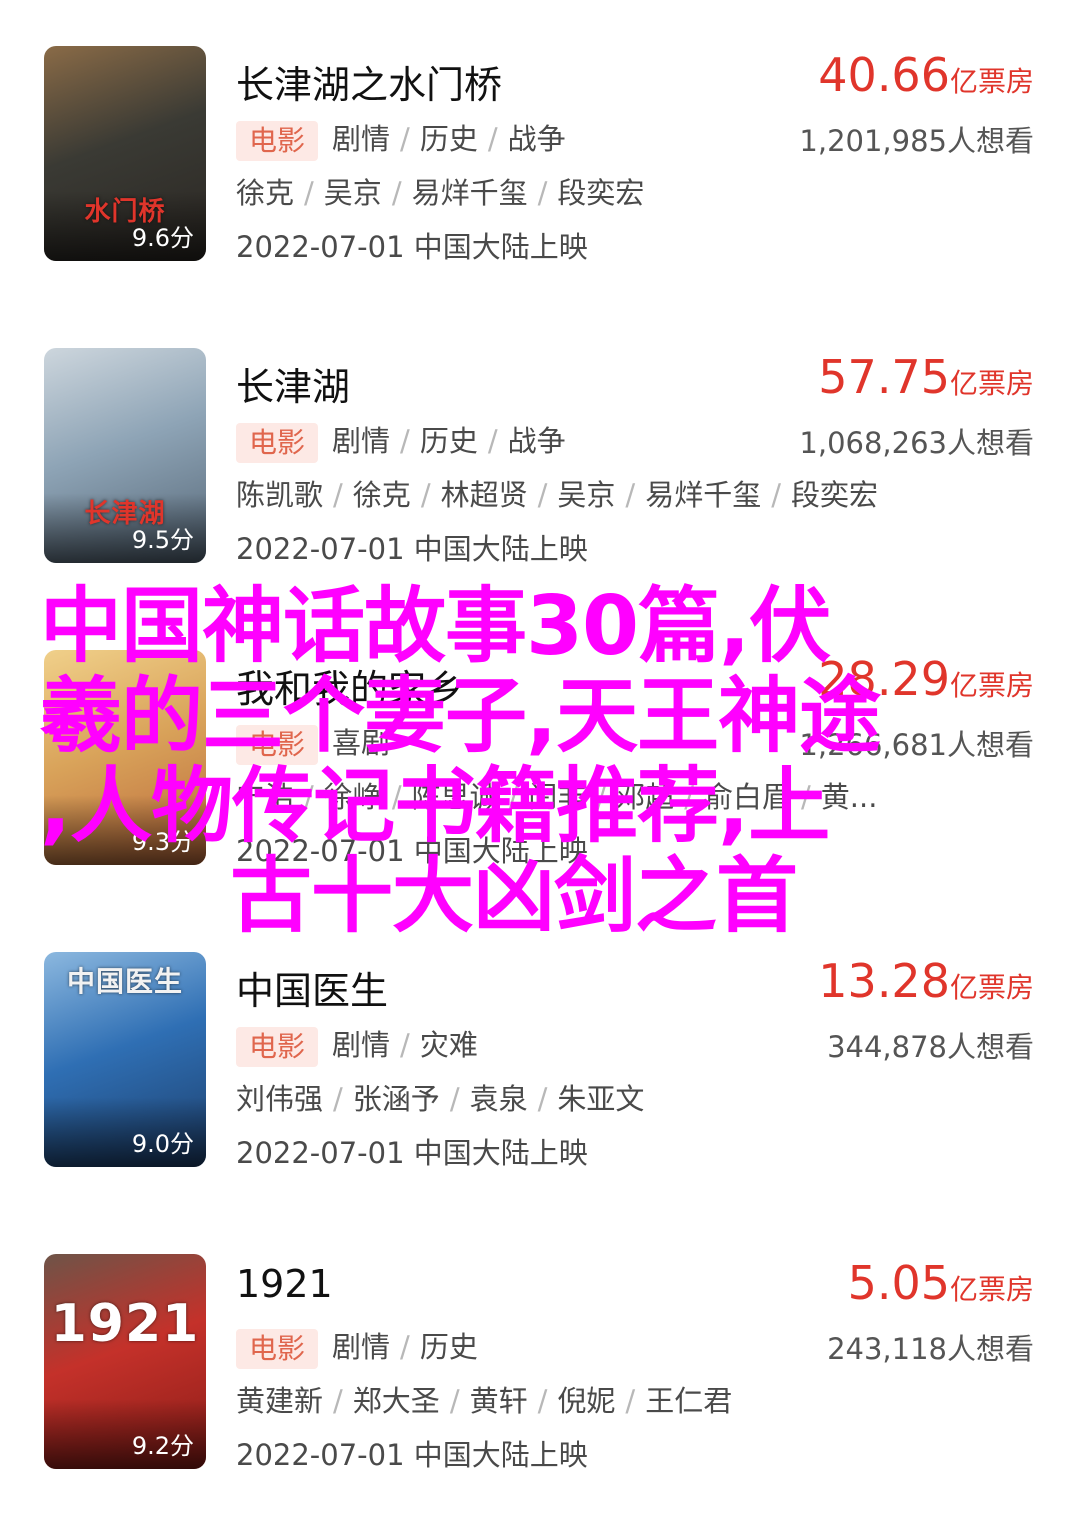 This screenshot has width=1080, height=1520. Describe the element at coordinates (162, 540) in the screenshot. I see `movie-score: 9.5分` at that location.